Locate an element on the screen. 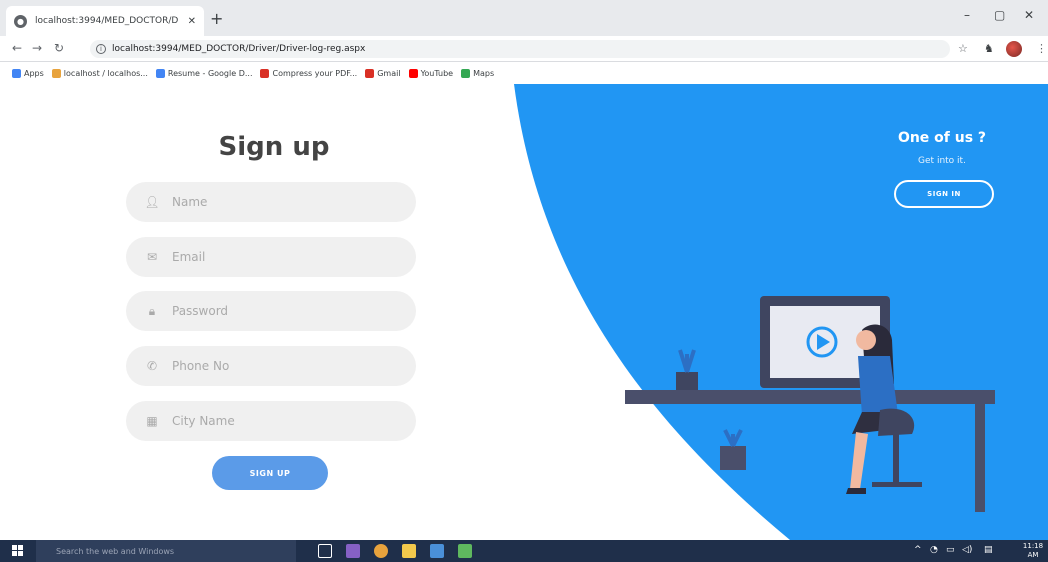  app-icon is located at coordinates (465, 551).